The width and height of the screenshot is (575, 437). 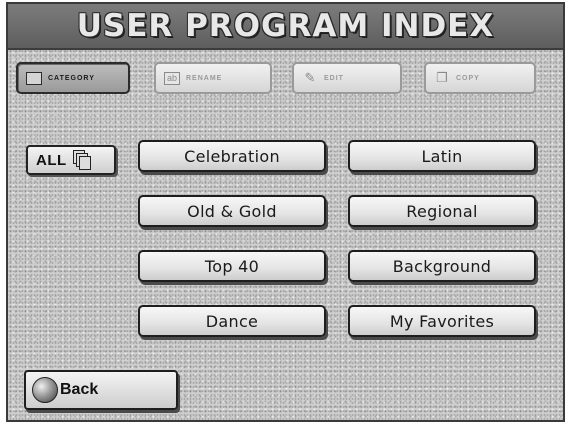 I want to click on category-label: Top 40, so click(x=232, y=266).